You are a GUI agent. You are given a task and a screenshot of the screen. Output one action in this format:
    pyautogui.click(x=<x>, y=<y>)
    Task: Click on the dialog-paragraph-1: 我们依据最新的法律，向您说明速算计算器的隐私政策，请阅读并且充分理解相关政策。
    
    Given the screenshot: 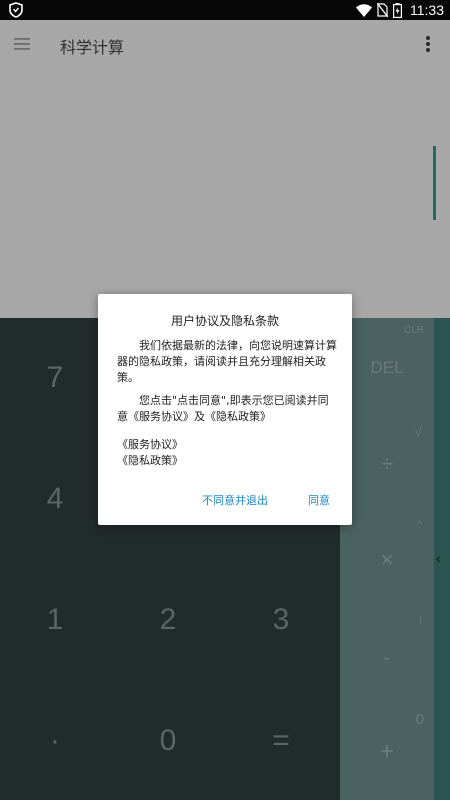 What is the action you would take?
    pyautogui.click(x=227, y=361)
    